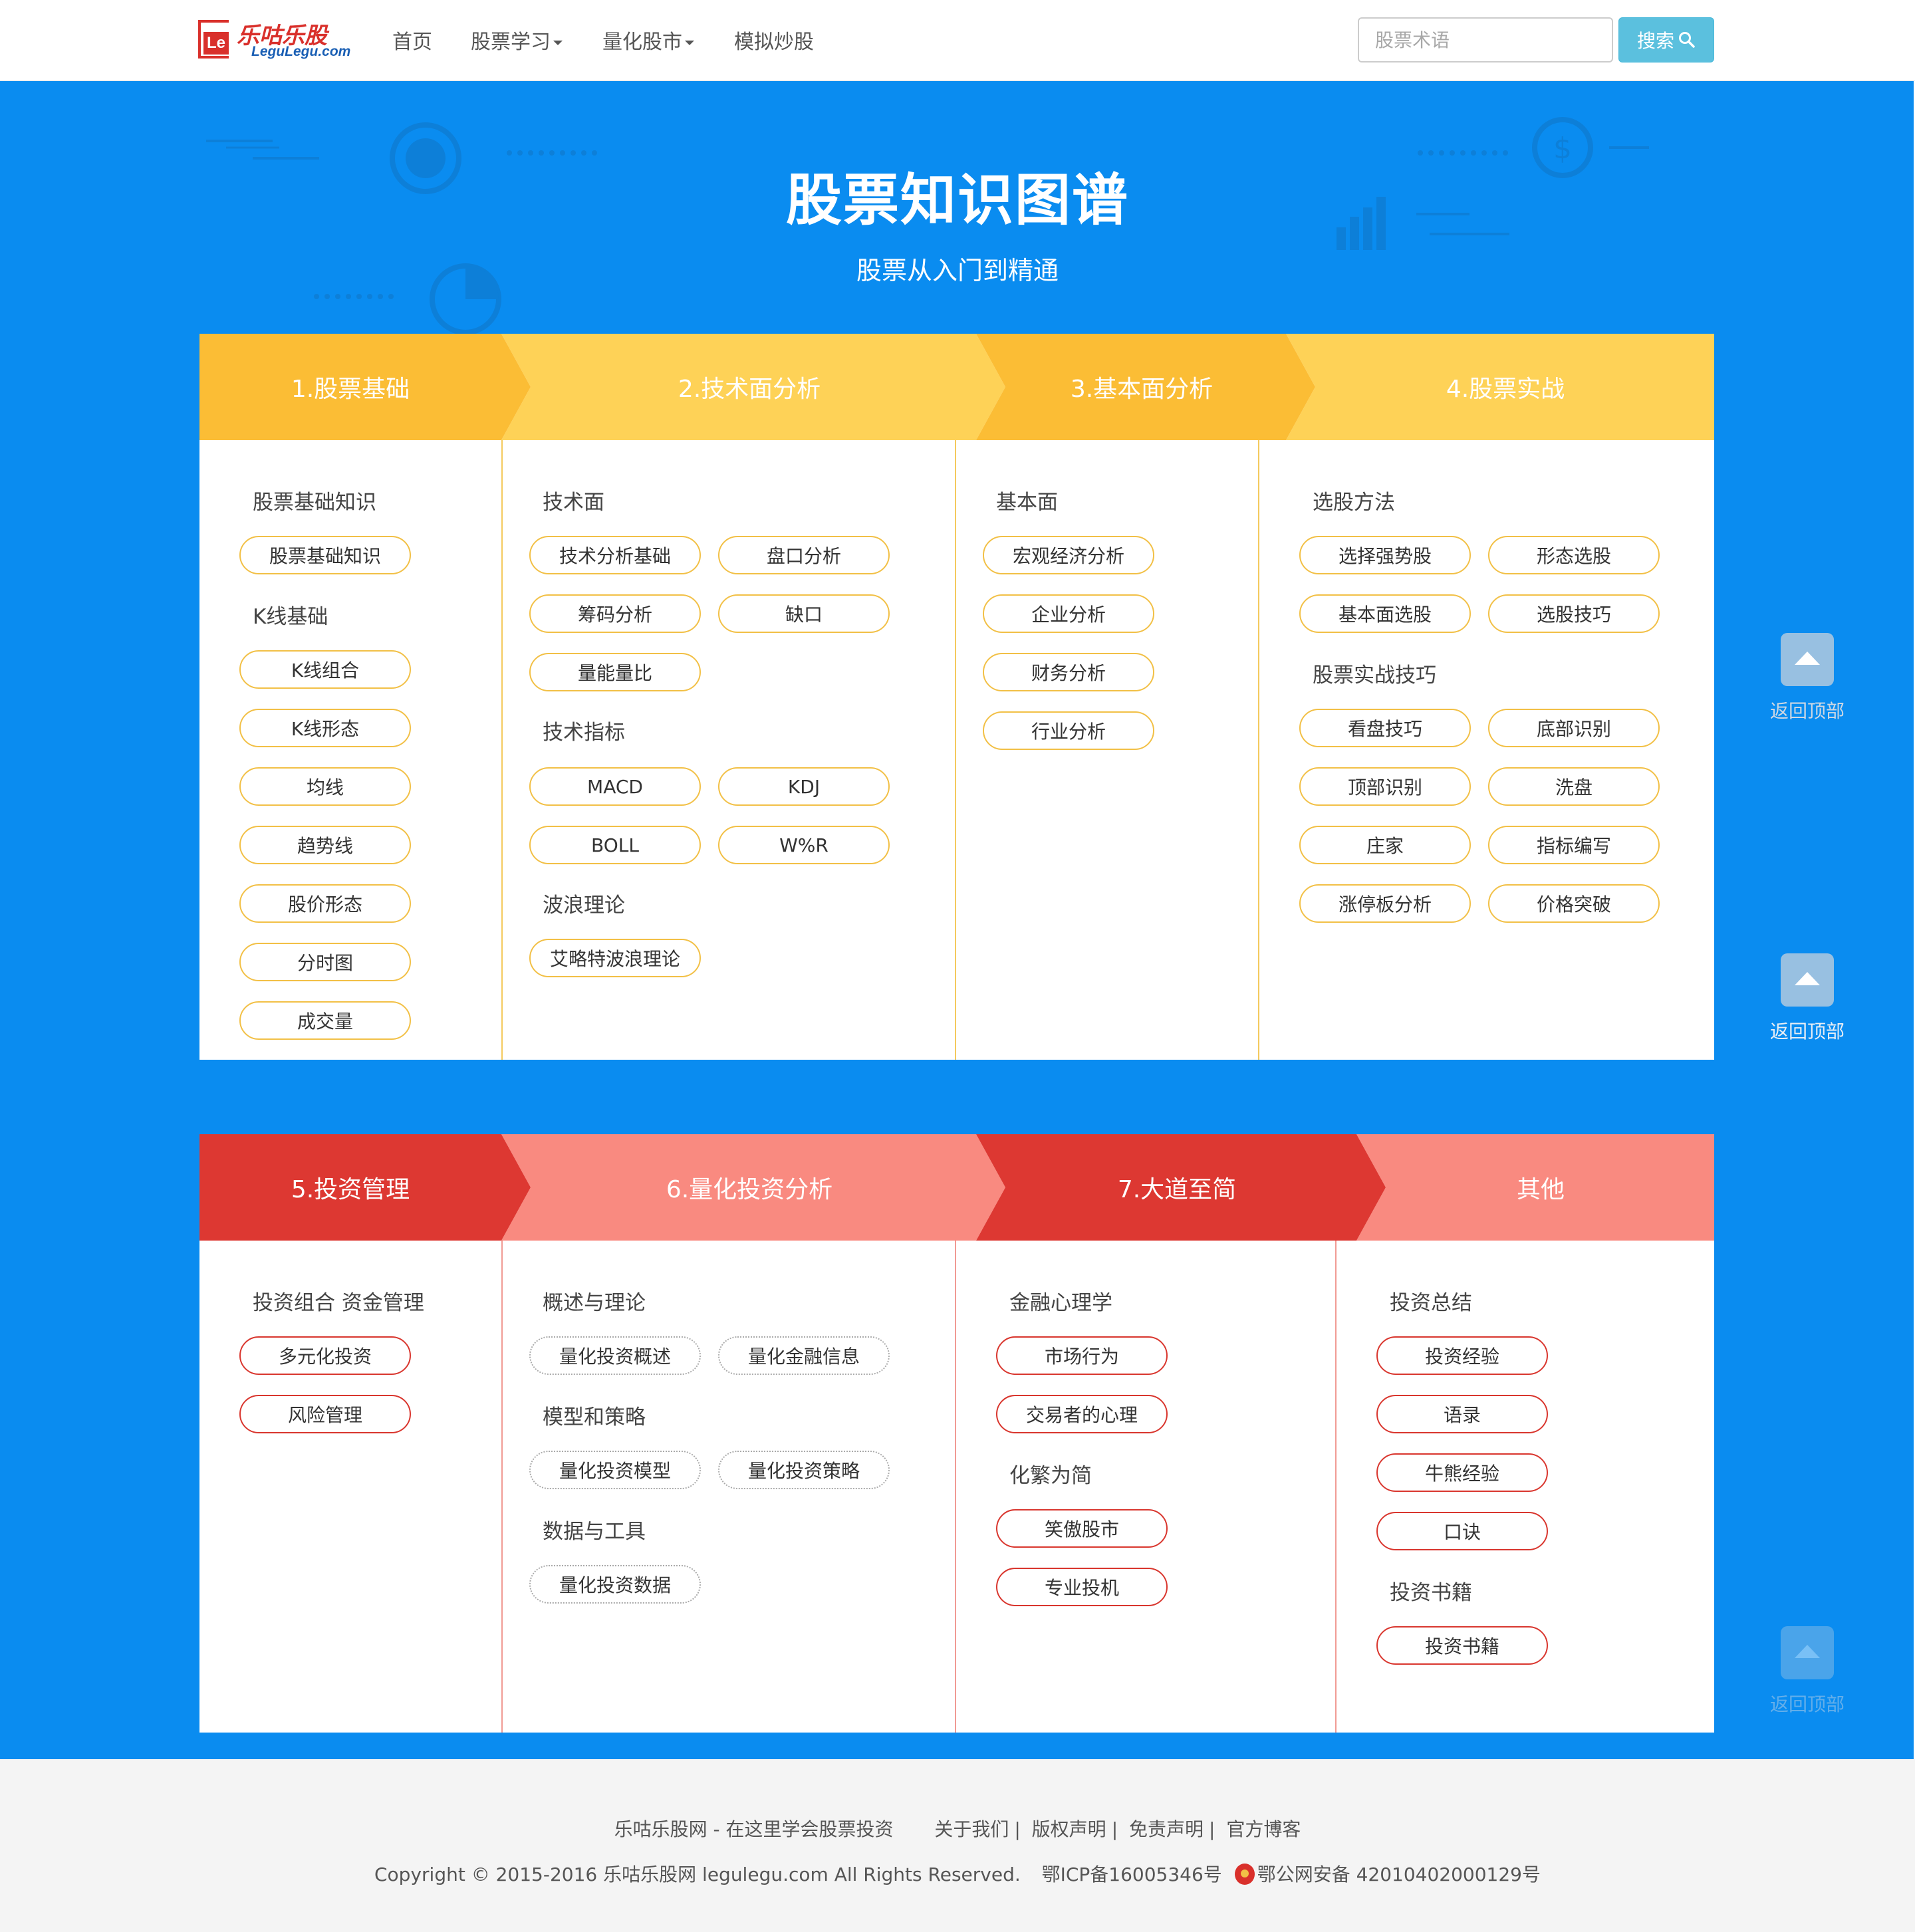  Describe the element at coordinates (412, 40) in the screenshot. I see `nav-home: 首页` at that location.